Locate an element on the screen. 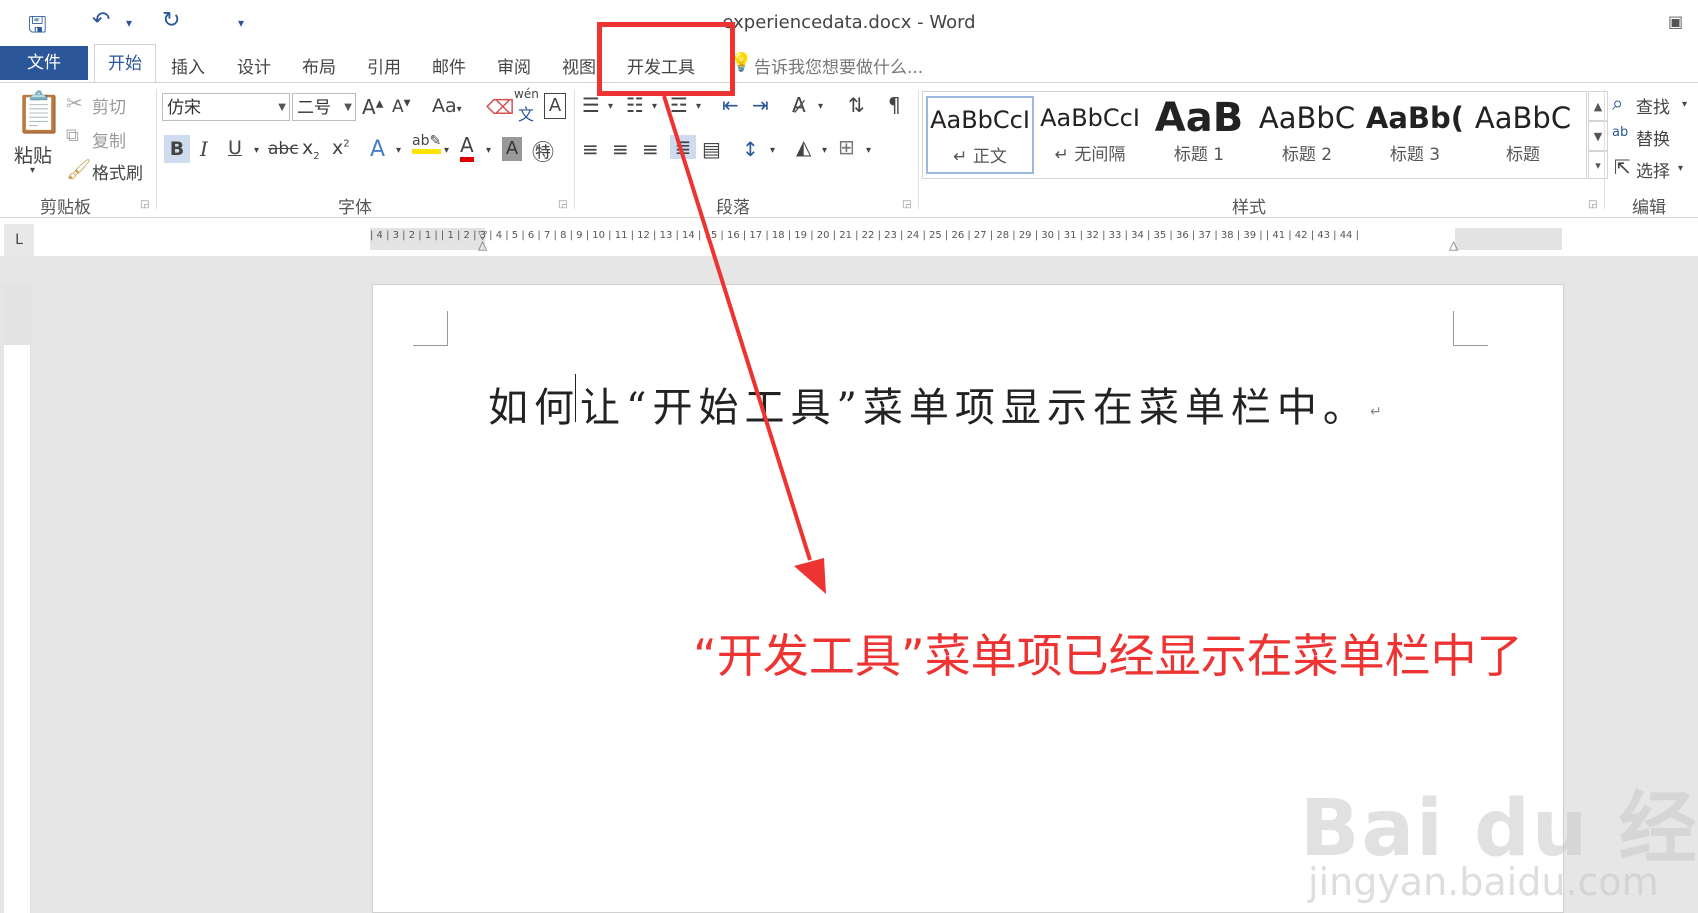  align-left-icon: ≡ is located at coordinates (590, 149).